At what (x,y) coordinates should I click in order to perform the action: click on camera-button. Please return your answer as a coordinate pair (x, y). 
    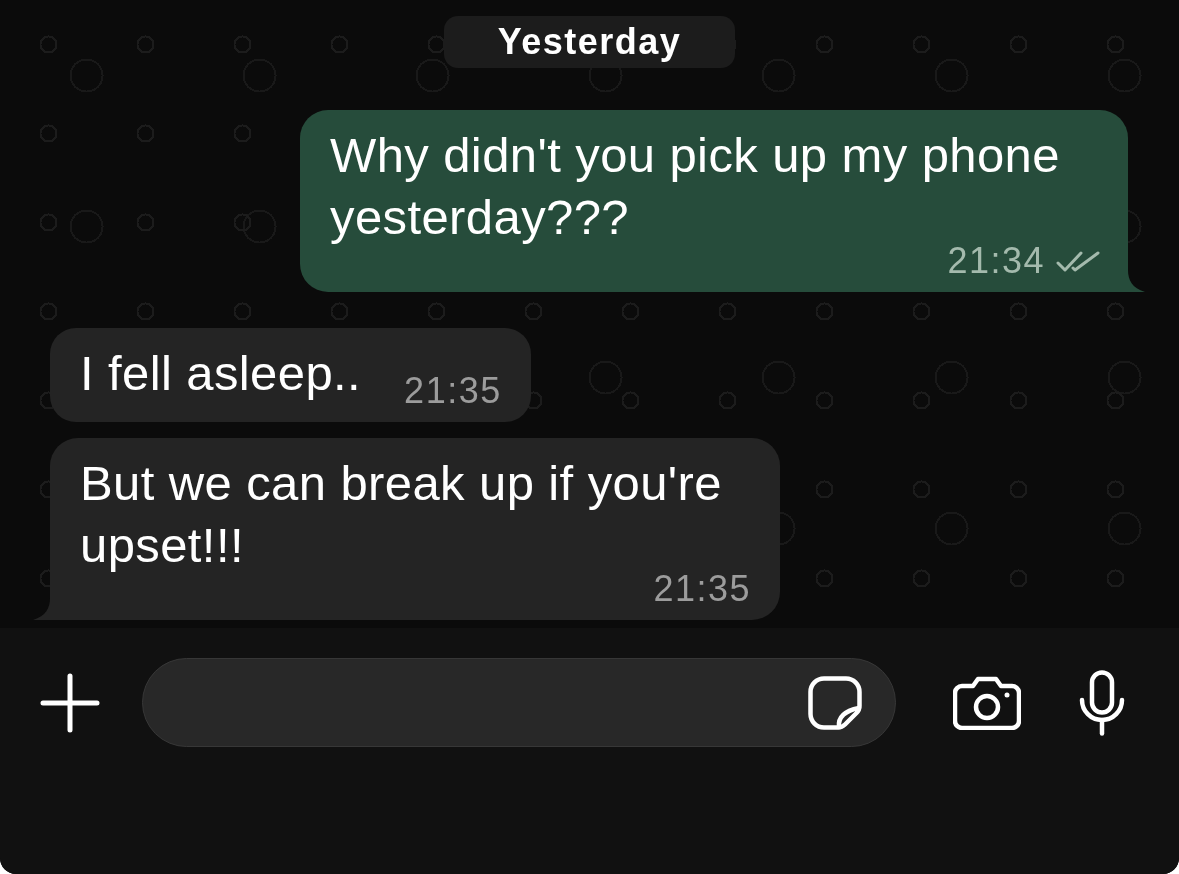
    Looking at the image, I should click on (987, 702).